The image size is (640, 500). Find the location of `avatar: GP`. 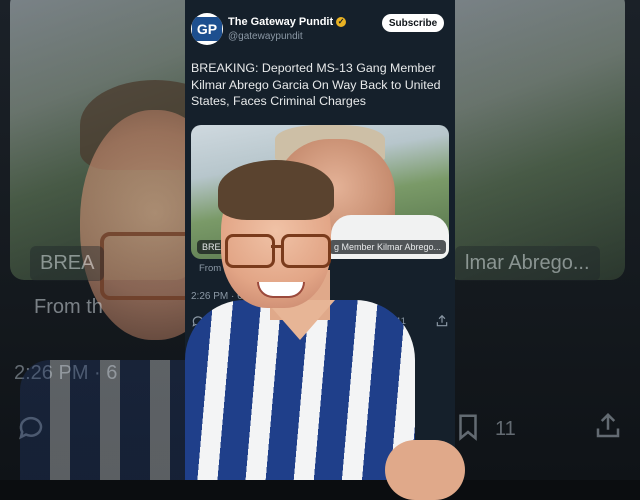

avatar: GP is located at coordinates (207, 29).